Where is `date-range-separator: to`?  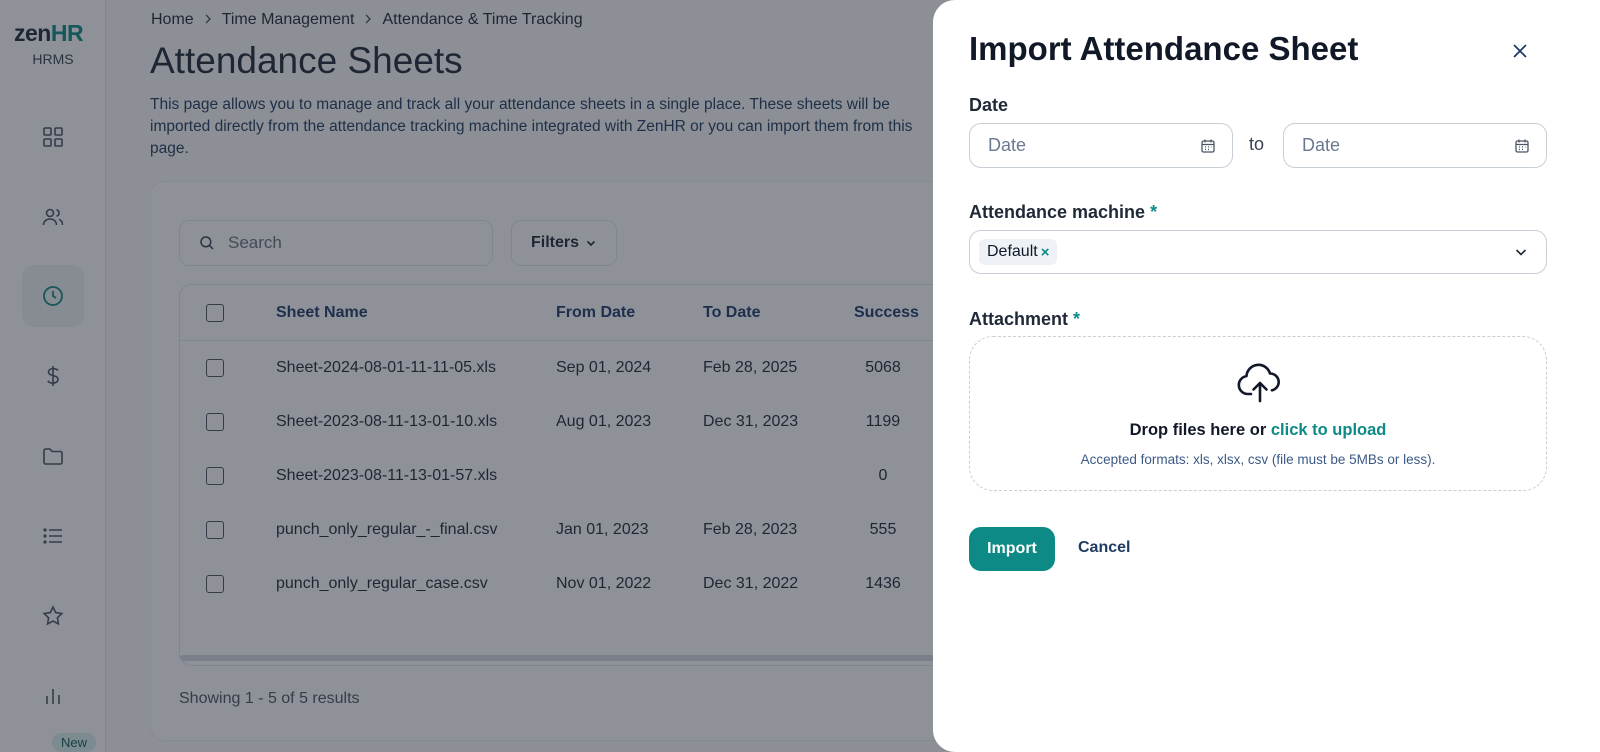
date-range-separator: to is located at coordinates (1257, 144).